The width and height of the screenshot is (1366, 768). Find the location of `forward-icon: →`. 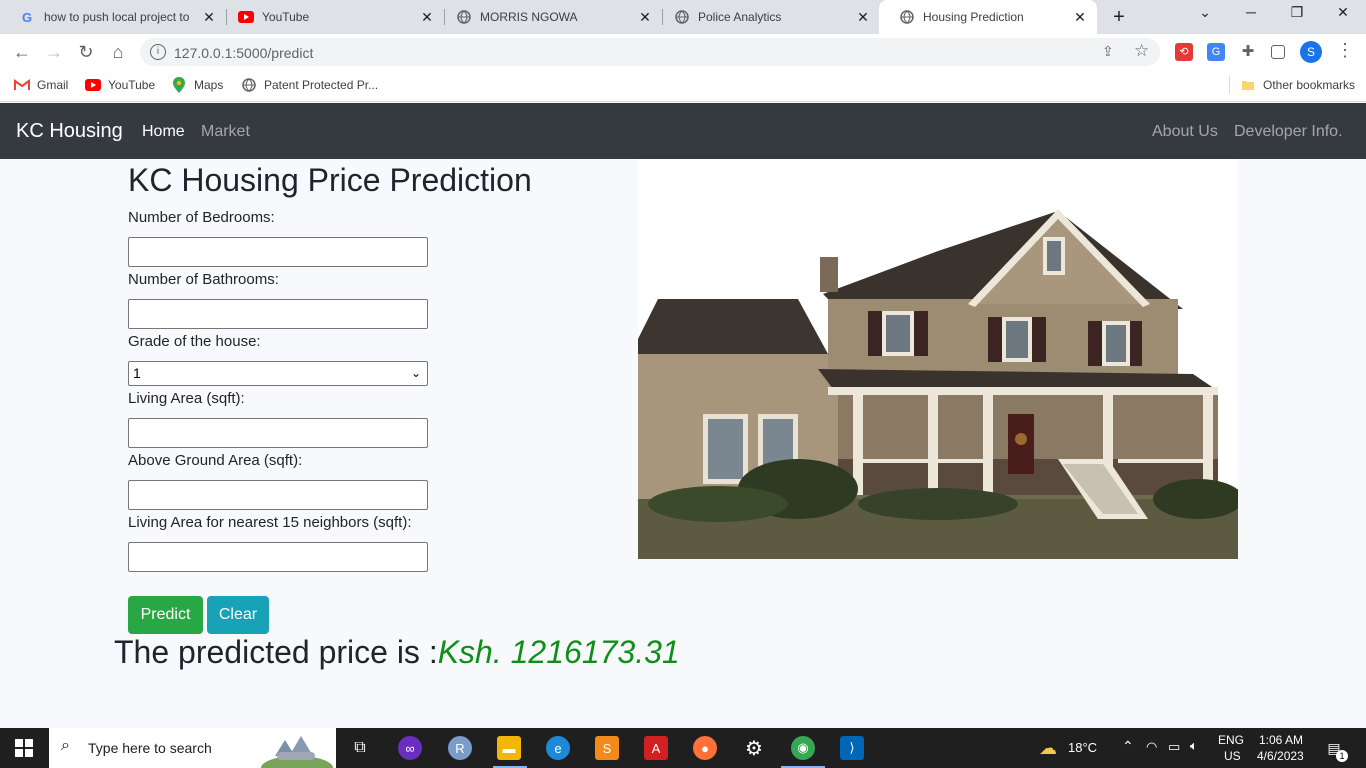

forward-icon: → is located at coordinates (54, 52).